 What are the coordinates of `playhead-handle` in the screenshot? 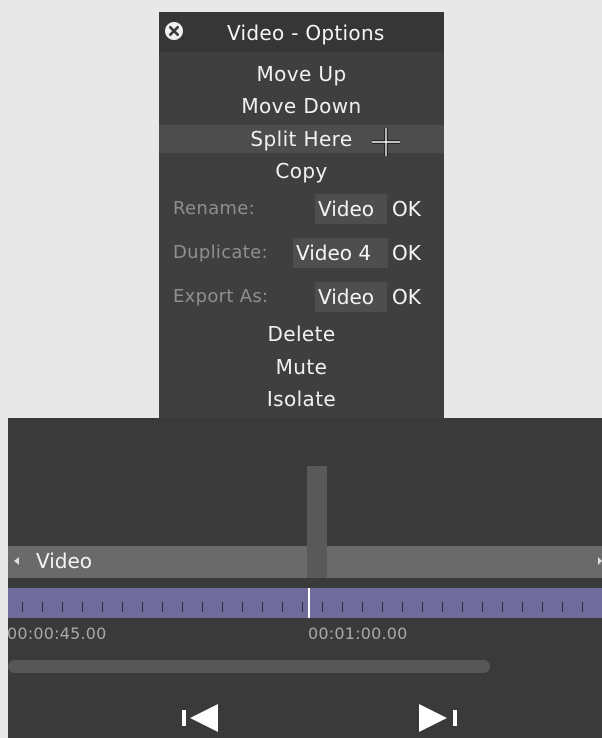 It's located at (317, 522).